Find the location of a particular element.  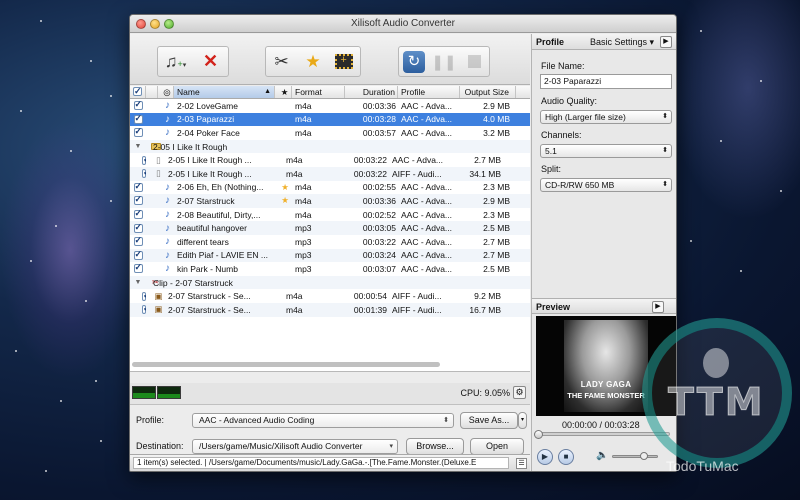

row-output-size: 2.7 MB is located at coordinates (496, 241).